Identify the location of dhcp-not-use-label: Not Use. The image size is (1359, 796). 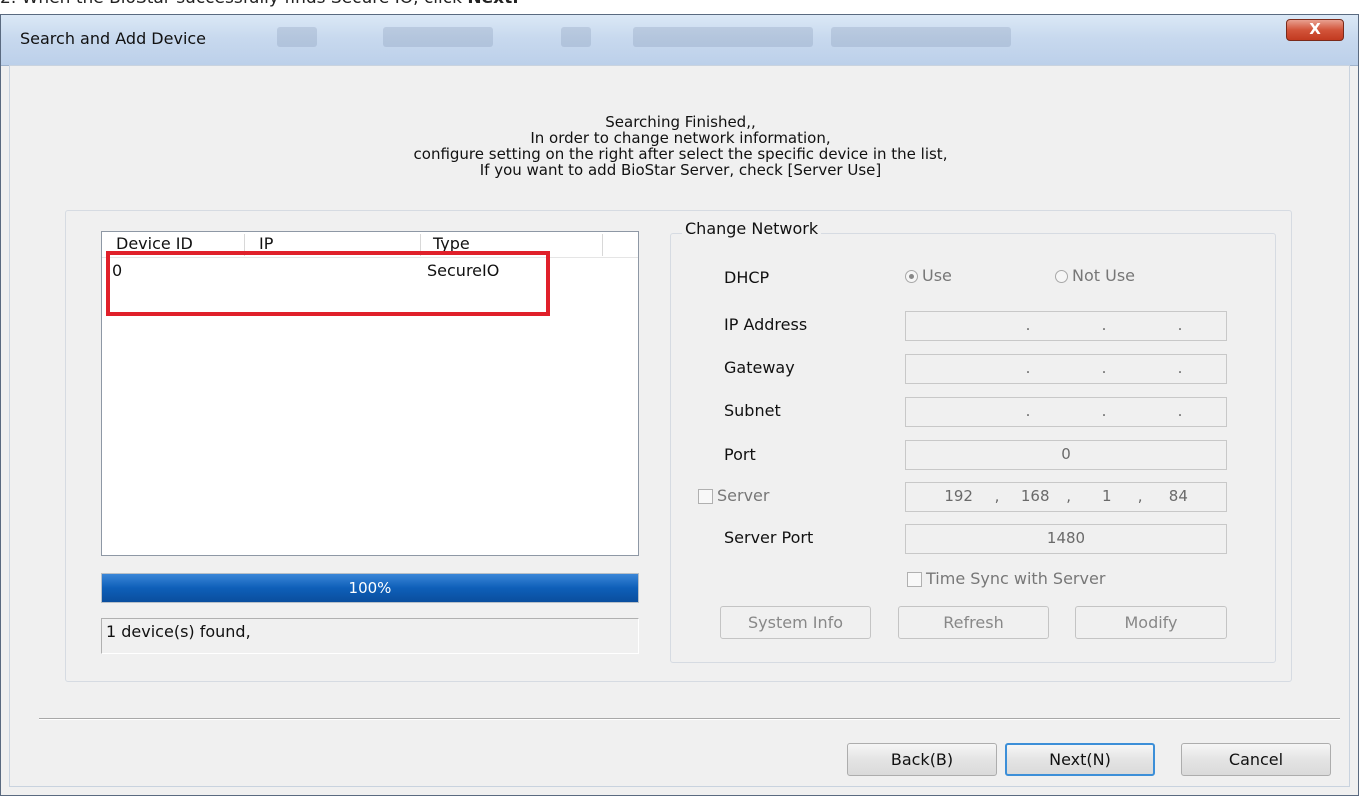
(1104, 275).